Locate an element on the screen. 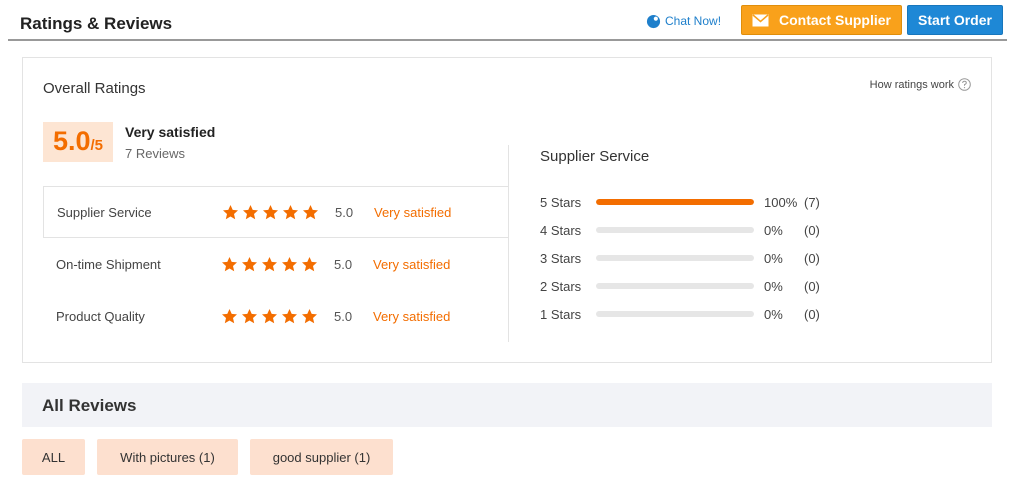 The height and width of the screenshot is (493, 1020). distribution-label: 3 Stars is located at coordinates (561, 258).